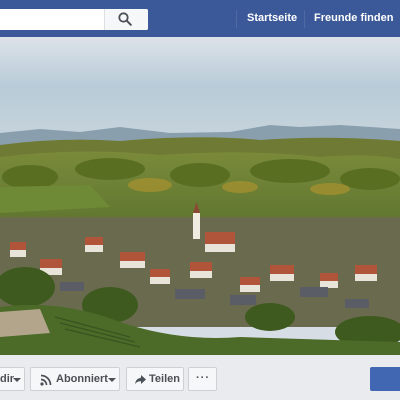 The width and height of the screenshot is (400, 400). What do you see at coordinates (46, 380) in the screenshot?
I see `rss-icon` at bounding box center [46, 380].